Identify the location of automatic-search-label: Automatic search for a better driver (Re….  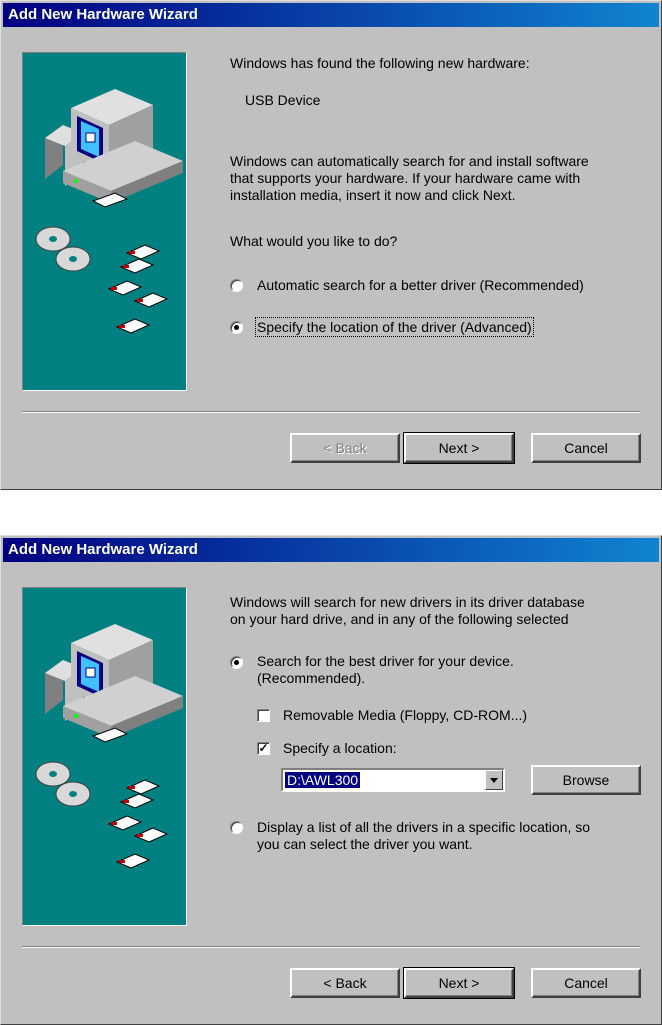
(420, 285).